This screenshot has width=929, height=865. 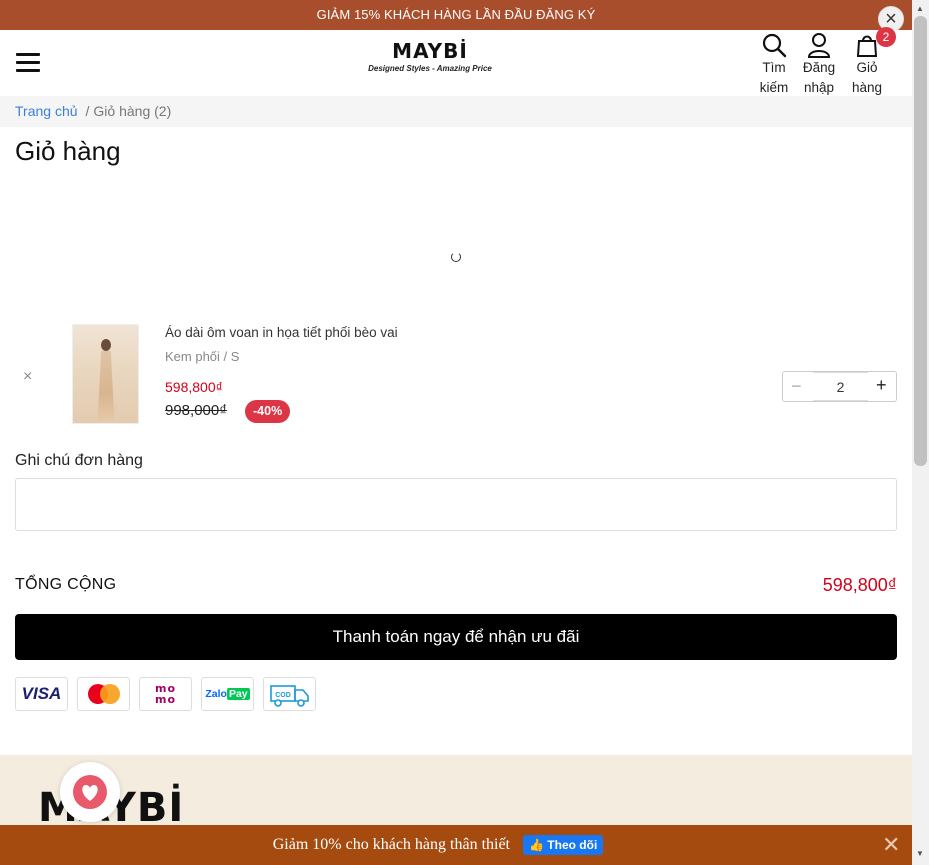 What do you see at coordinates (859, 585) in the screenshot?
I see `total-value: 598,800₫` at bounding box center [859, 585].